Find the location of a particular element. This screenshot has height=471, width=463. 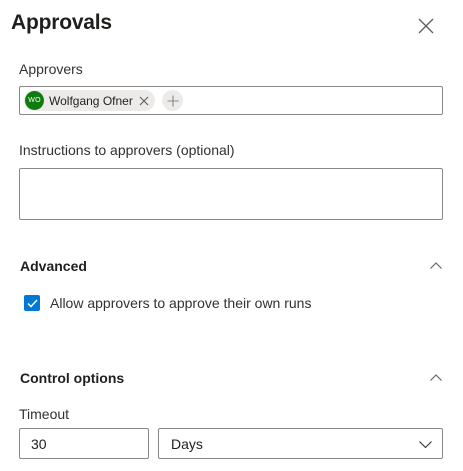

approver-chip: WO Wolfgang Ofner is located at coordinates (89, 100).